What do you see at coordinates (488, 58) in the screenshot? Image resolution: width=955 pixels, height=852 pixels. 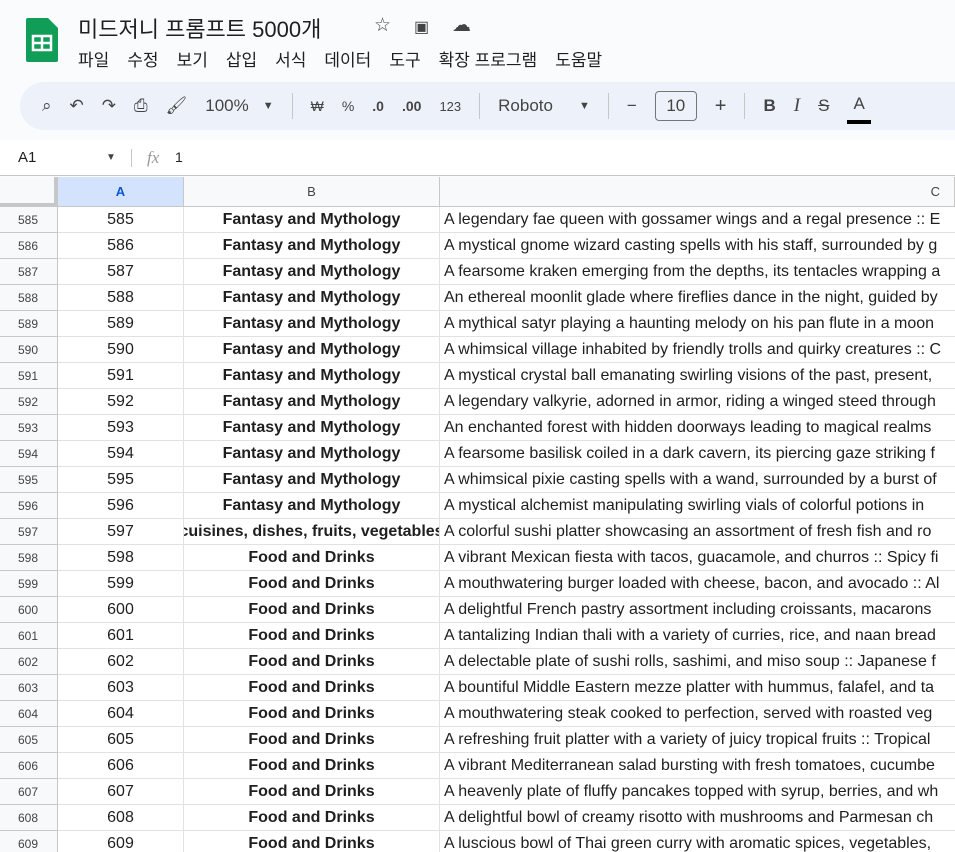 I see `menu-extensions: 확장 프로그램` at bounding box center [488, 58].